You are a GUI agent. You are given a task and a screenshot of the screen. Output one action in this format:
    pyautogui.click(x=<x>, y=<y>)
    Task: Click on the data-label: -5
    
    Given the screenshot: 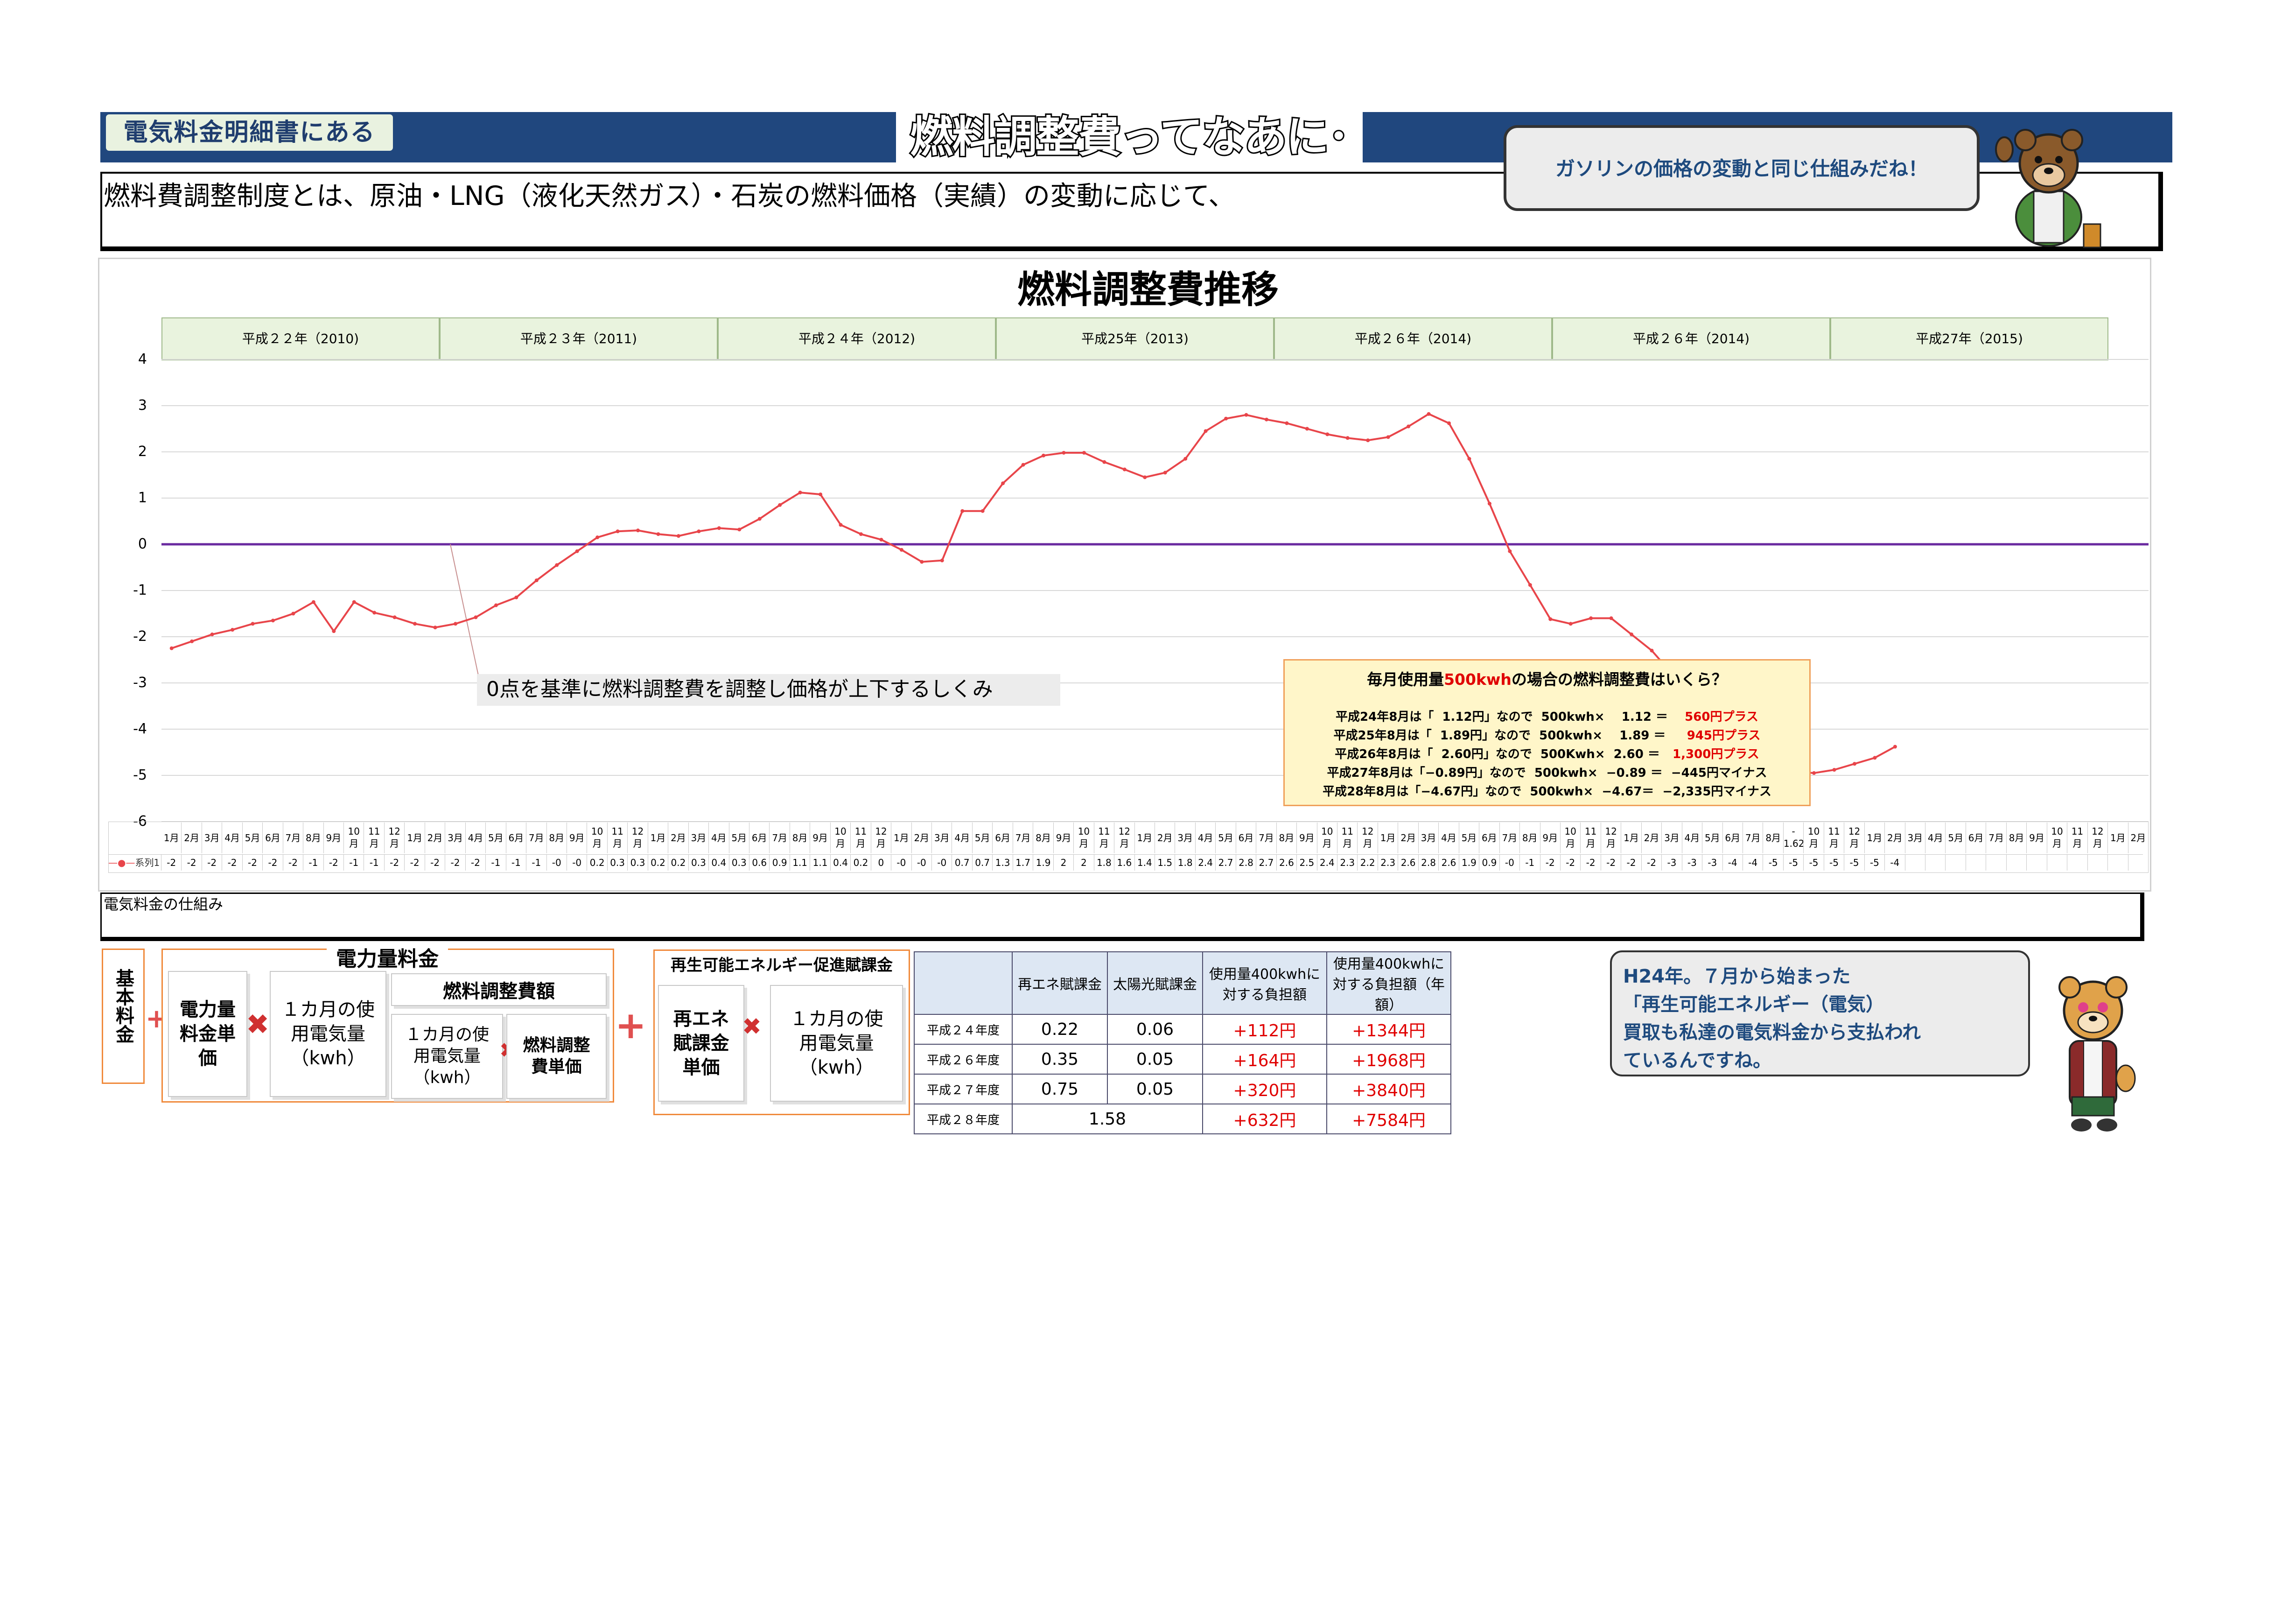 What is the action you would take?
    pyautogui.click(x=1834, y=863)
    